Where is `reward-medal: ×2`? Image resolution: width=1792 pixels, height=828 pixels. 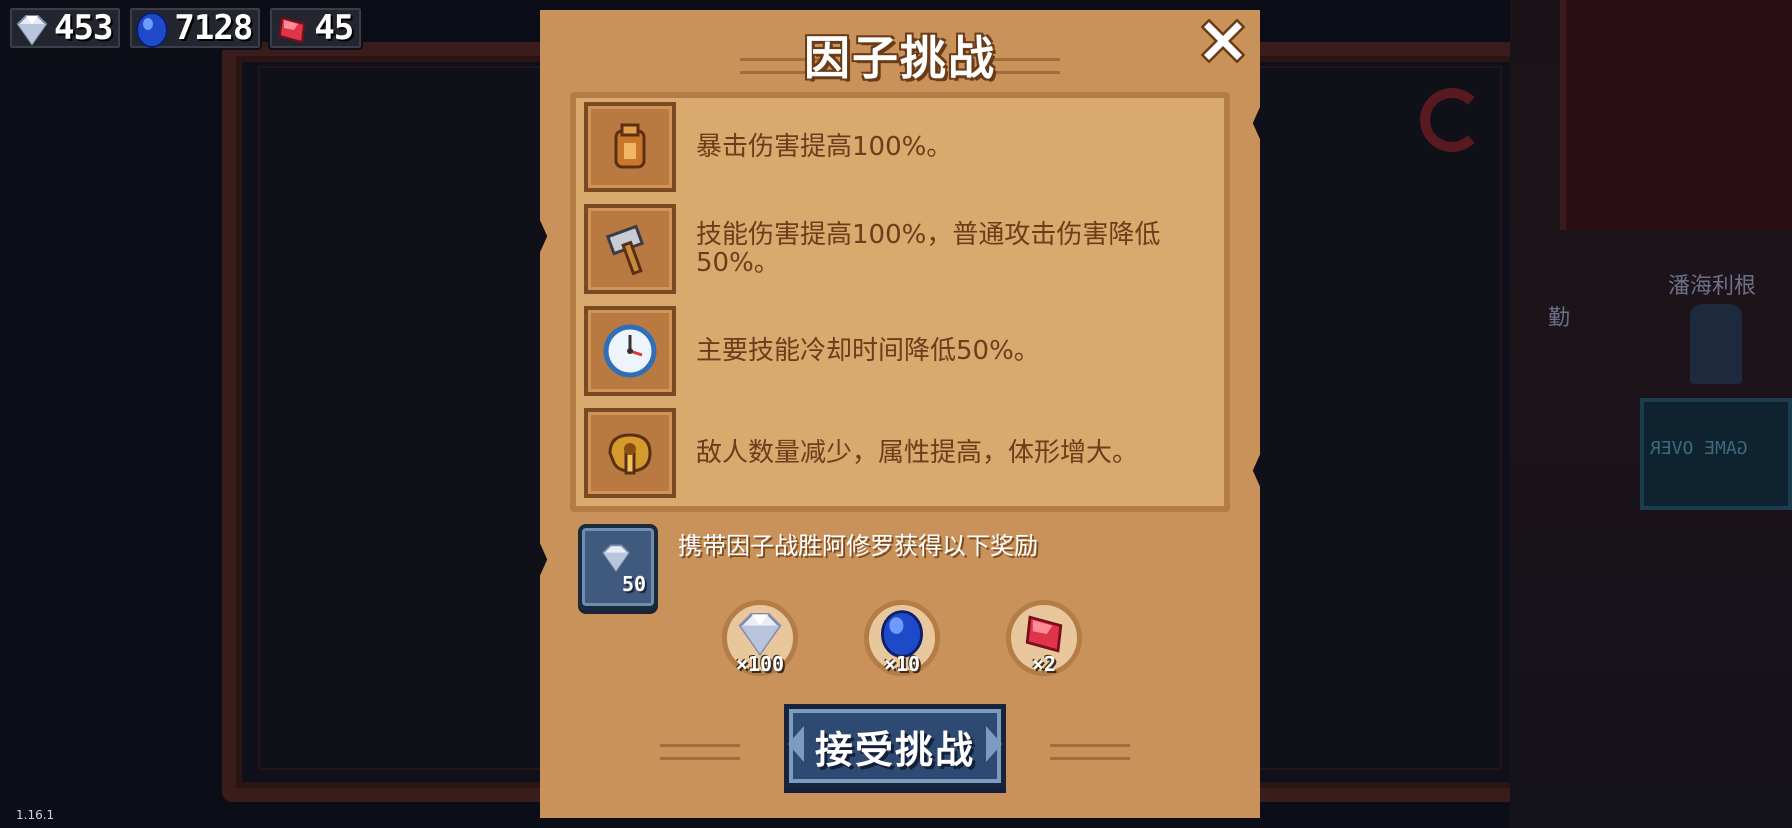
reward-medal: ×2 is located at coordinates (1044, 638).